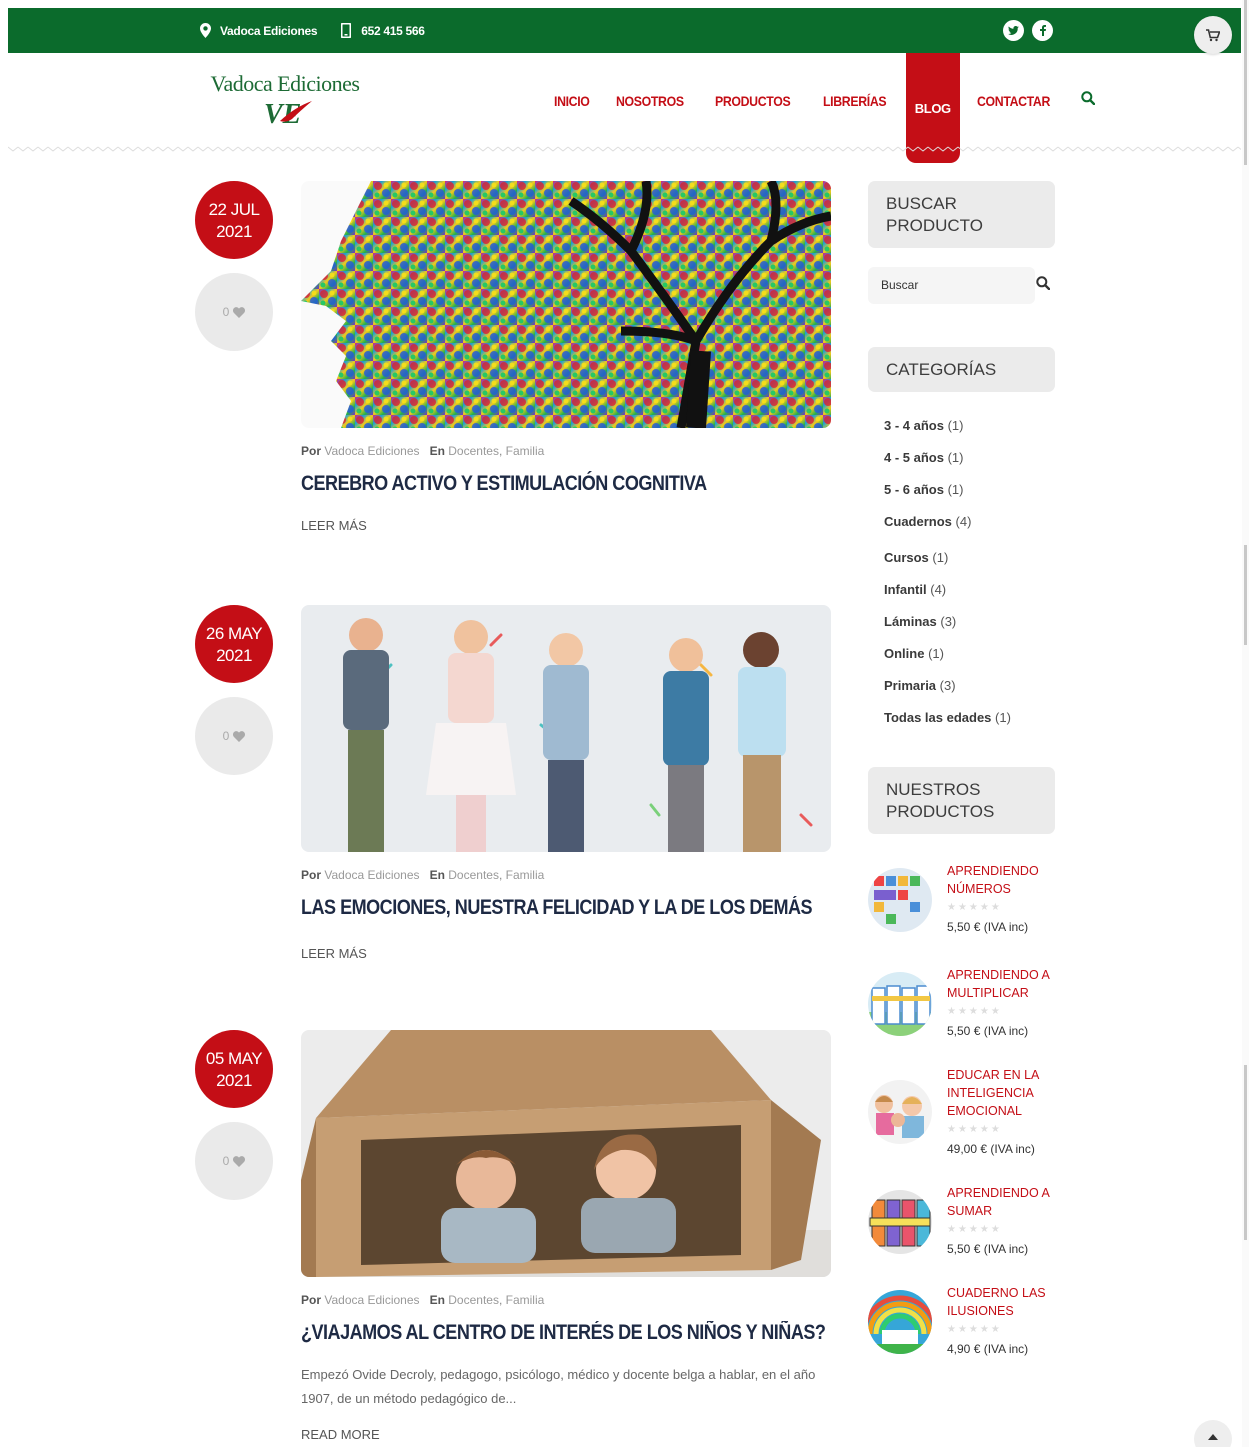  What do you see at coordinates (991, 1149) in the screenshot?
I see `product-price: 49,00 € (IVA inc)` at bounding box center [991, 1149].